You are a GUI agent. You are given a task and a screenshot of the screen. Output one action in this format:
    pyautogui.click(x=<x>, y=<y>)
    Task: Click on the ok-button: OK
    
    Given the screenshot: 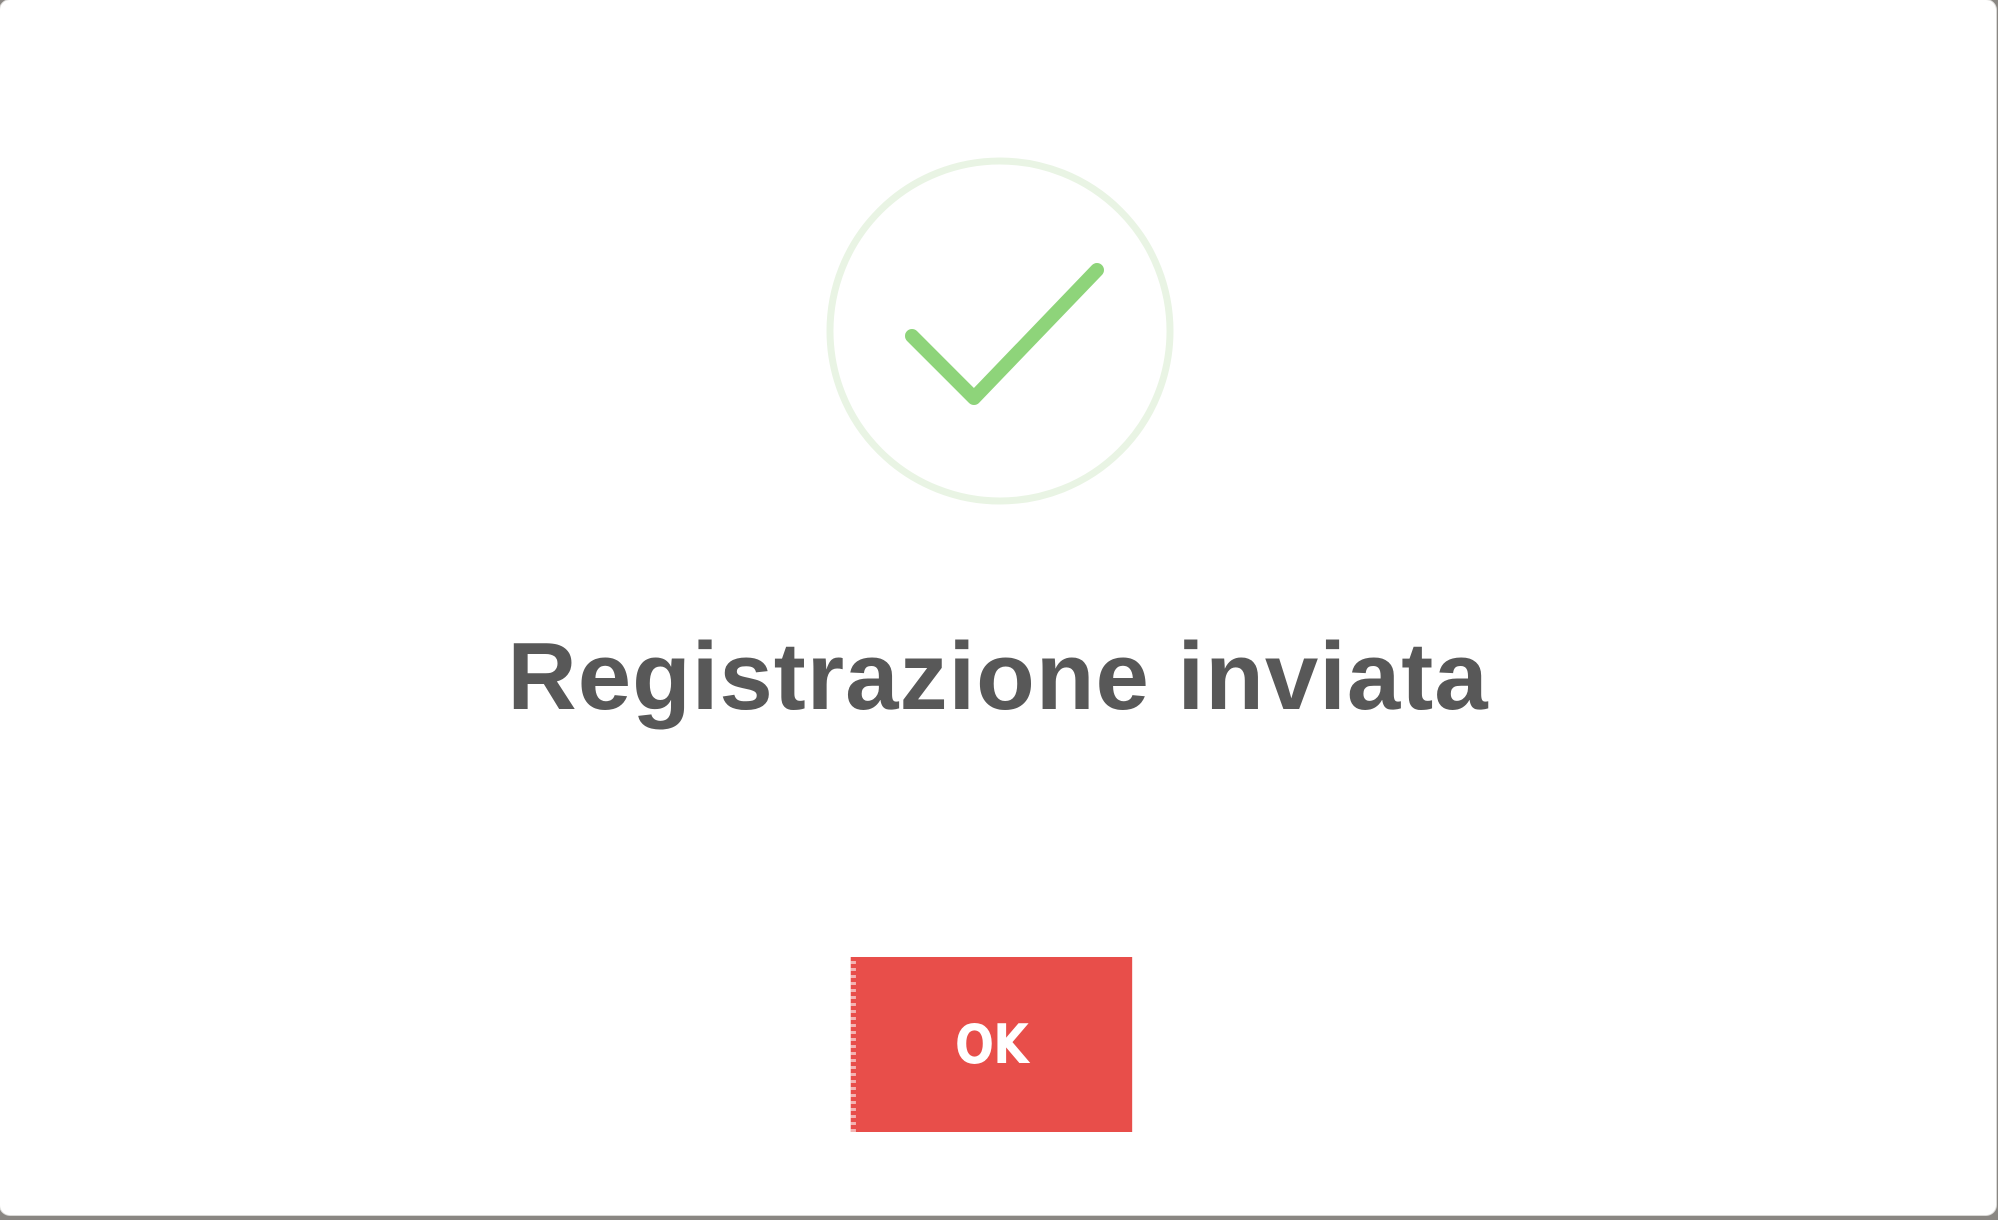 What is the action you would take?
    pyautogui.click(x=991, y=1044)
    